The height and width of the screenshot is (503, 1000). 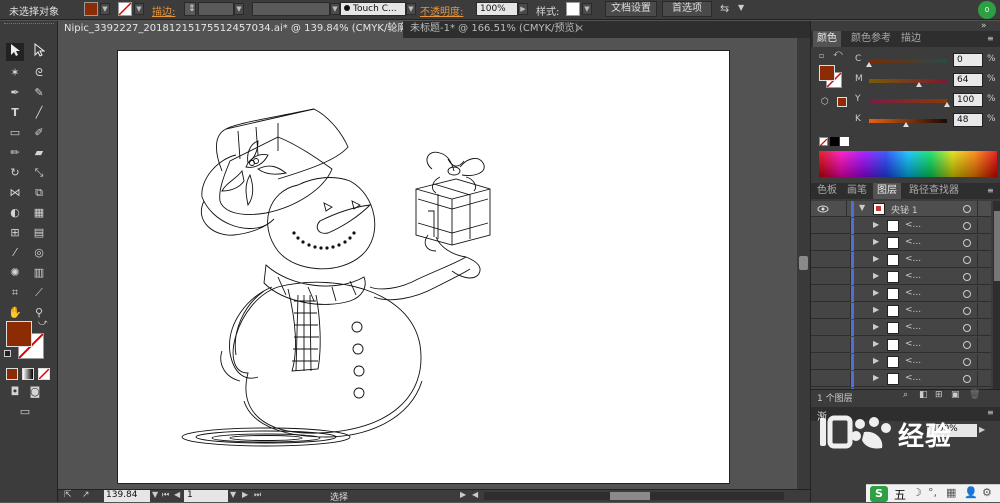 What do you see at coordinates (155, 494) in the screenshot?
I see `zoom-dropdown-icon: ▼` at bounding box center [155, 494].